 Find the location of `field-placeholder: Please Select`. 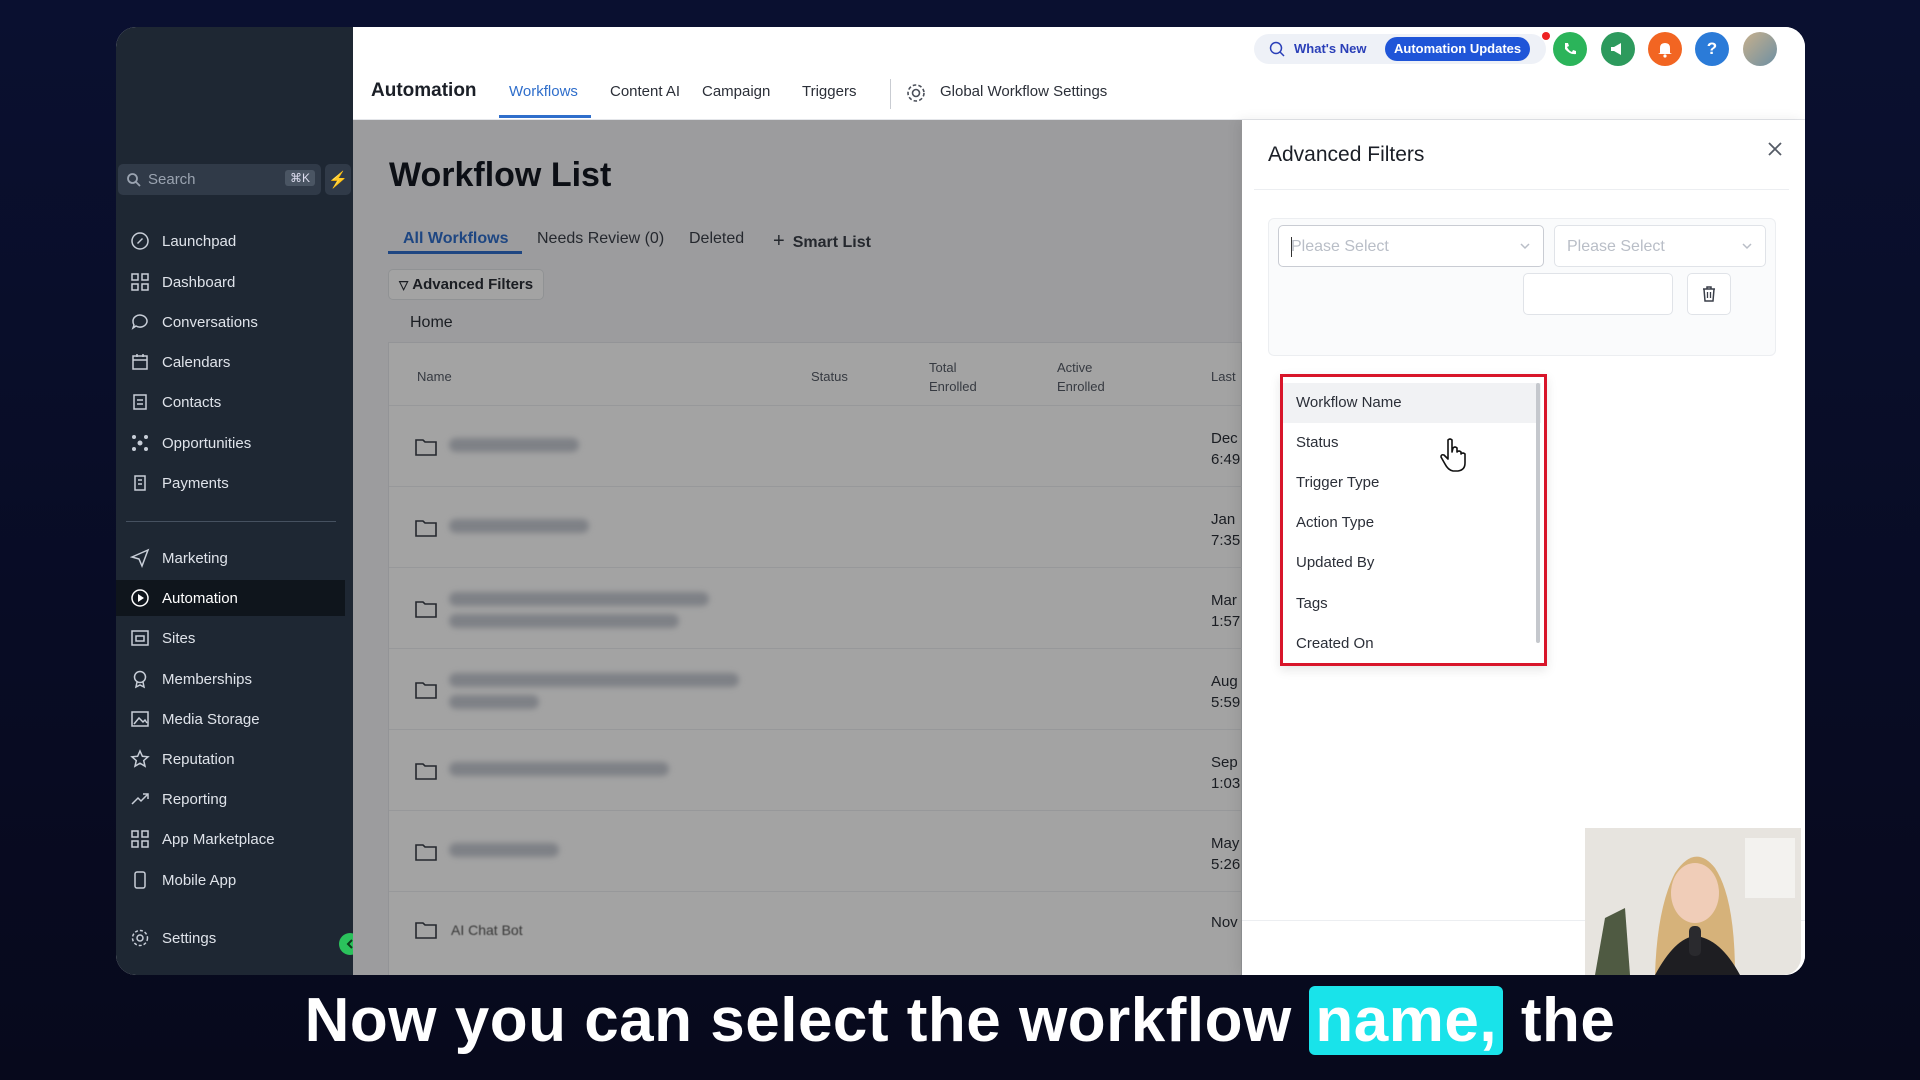

field-placeholder: Please Select is located at coordinates (1340, 246).